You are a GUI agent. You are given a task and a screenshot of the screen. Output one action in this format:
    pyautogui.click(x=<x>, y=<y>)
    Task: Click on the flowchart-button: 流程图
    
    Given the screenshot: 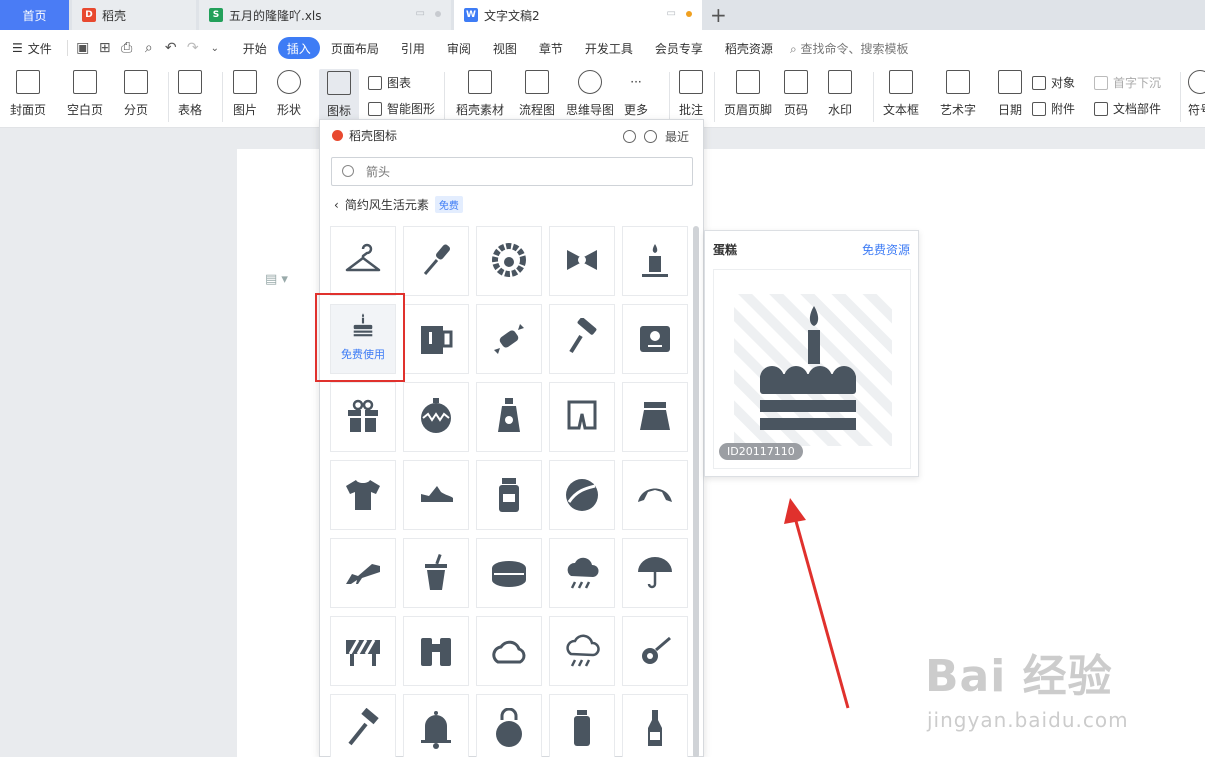 What is the action you would take?
    pyautogui.click(x=537, y=94)
    